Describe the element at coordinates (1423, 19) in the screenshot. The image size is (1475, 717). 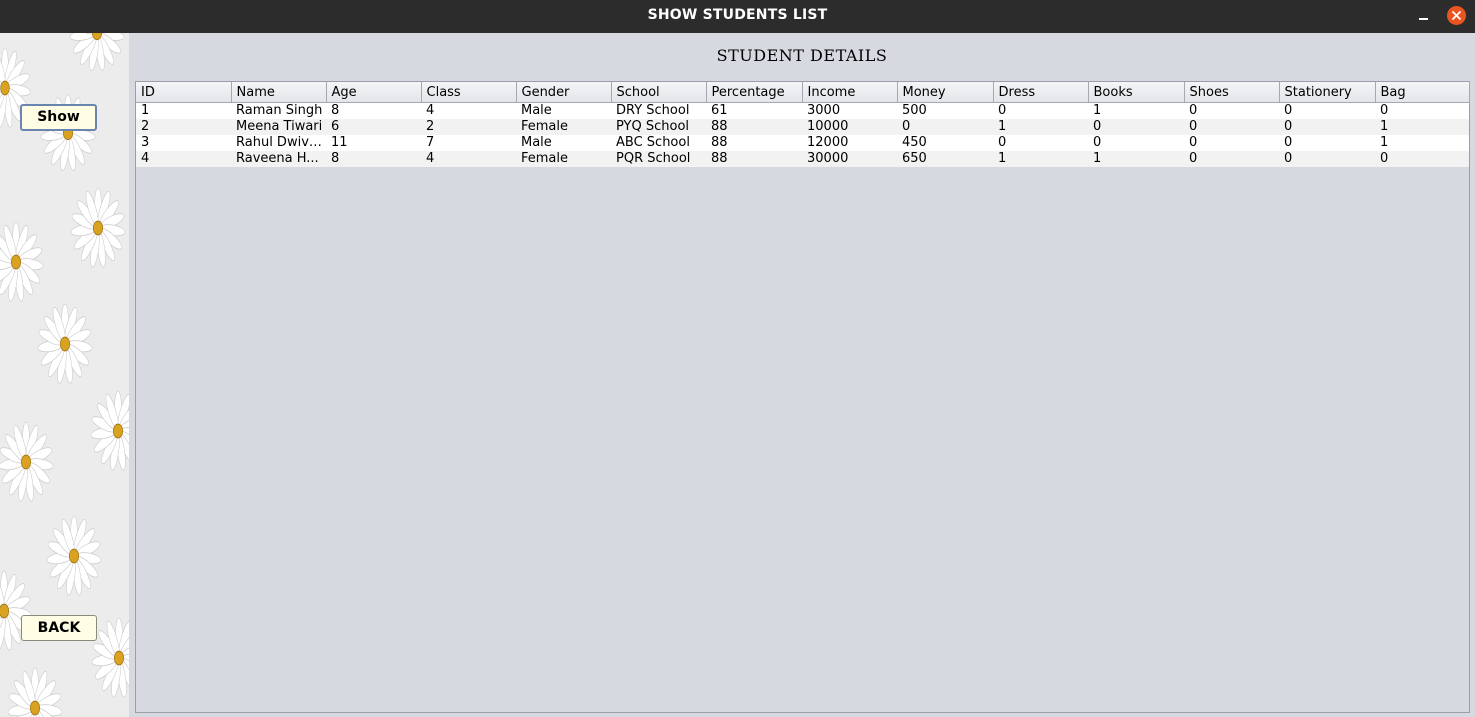
I see `minimize-icon` at that location.